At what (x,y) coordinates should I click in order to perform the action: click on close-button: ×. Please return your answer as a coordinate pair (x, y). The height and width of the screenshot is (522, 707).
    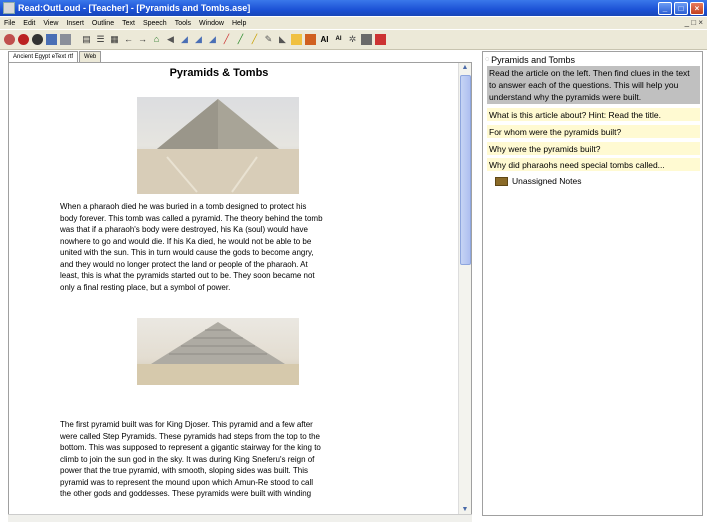
    Looking at the image, I should click on (697, 8).